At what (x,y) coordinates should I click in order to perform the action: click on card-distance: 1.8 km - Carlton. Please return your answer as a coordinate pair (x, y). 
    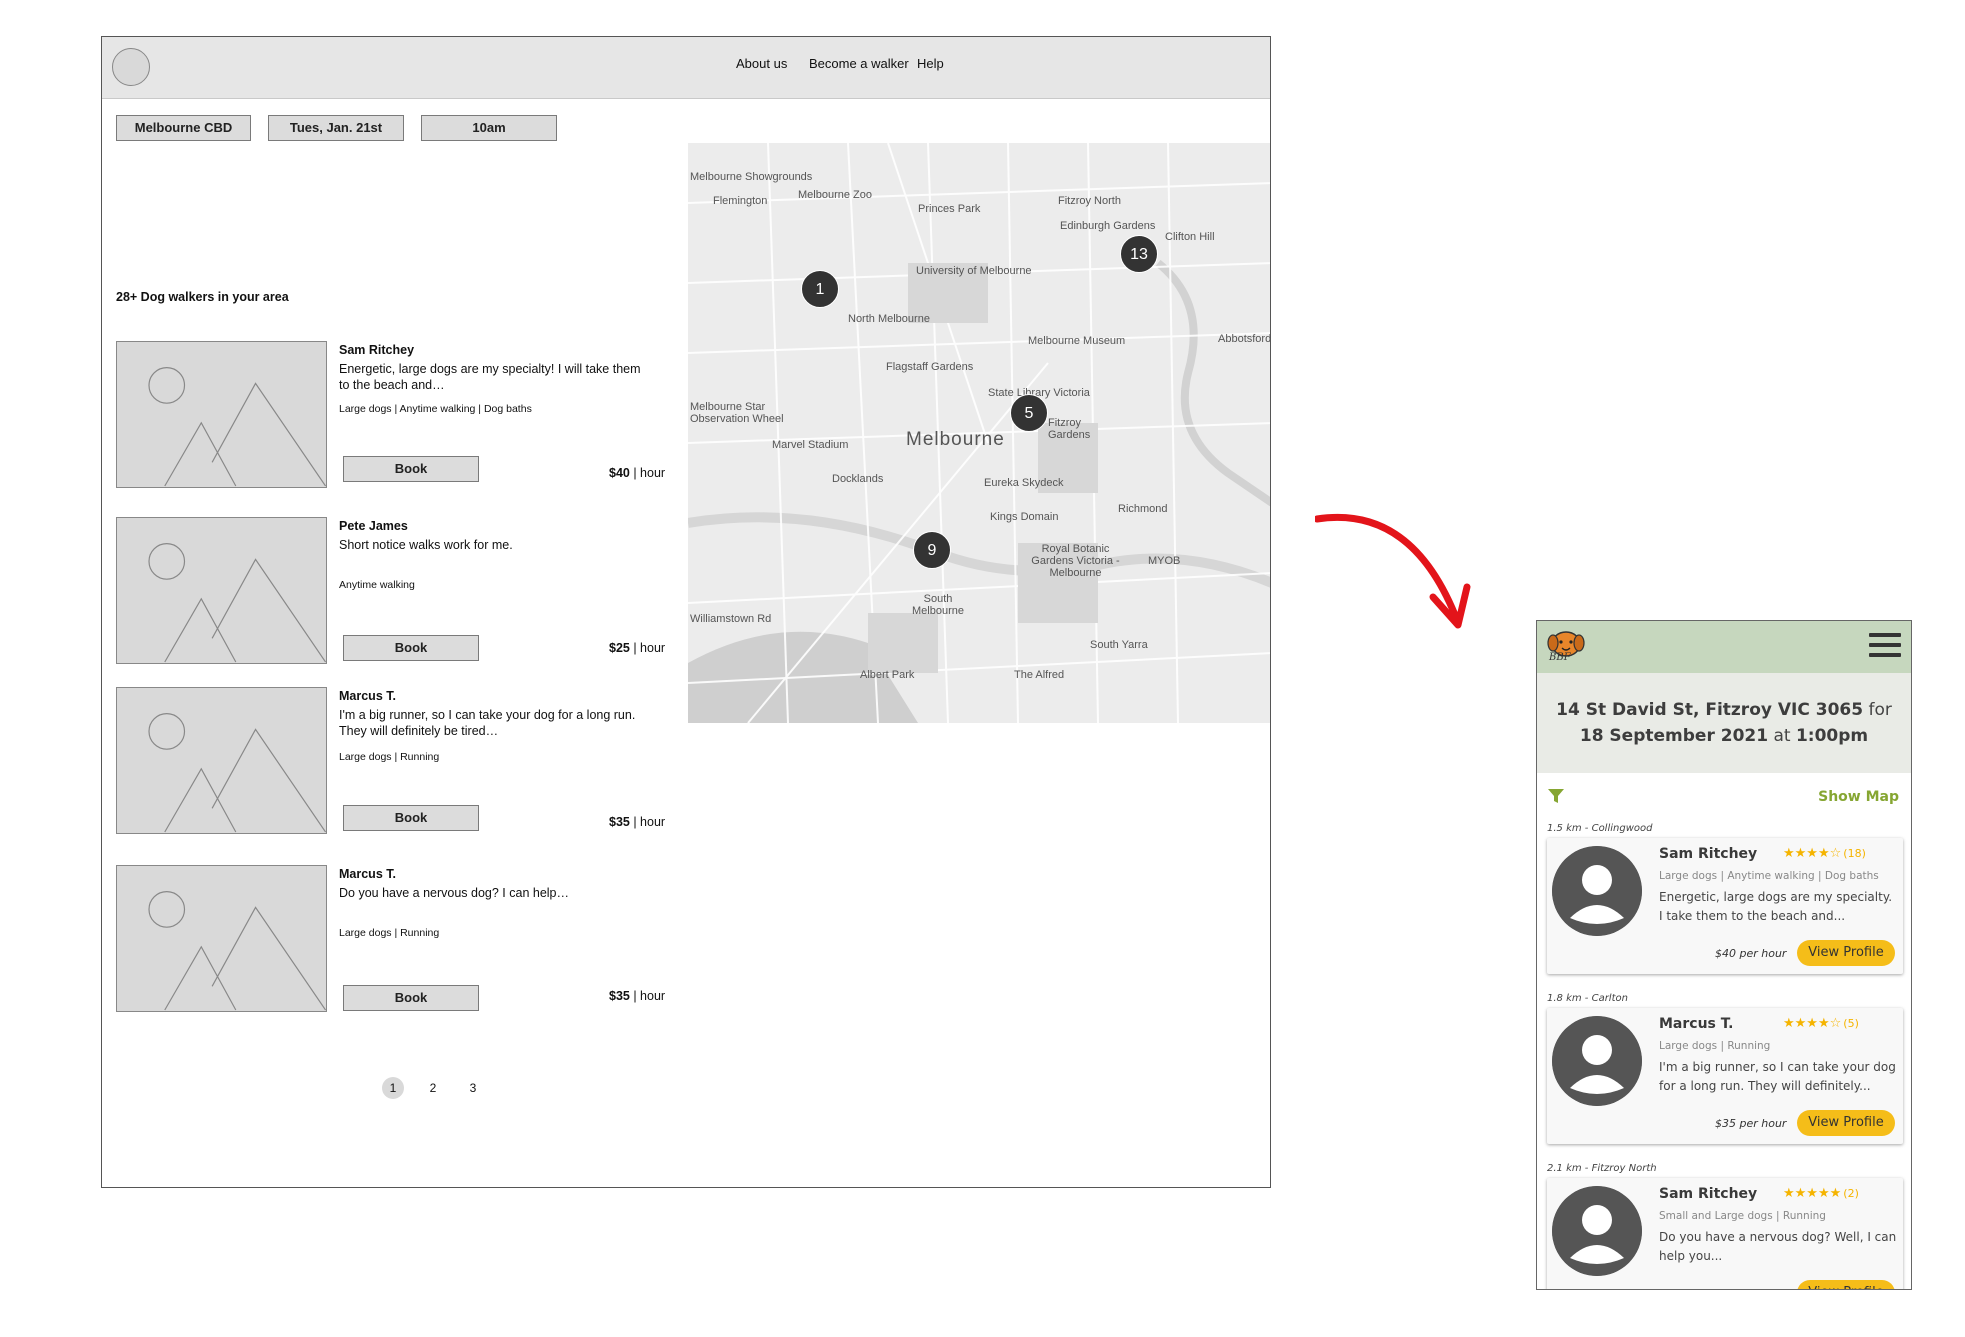
    Looking at the image, I should click on (1587, 998).